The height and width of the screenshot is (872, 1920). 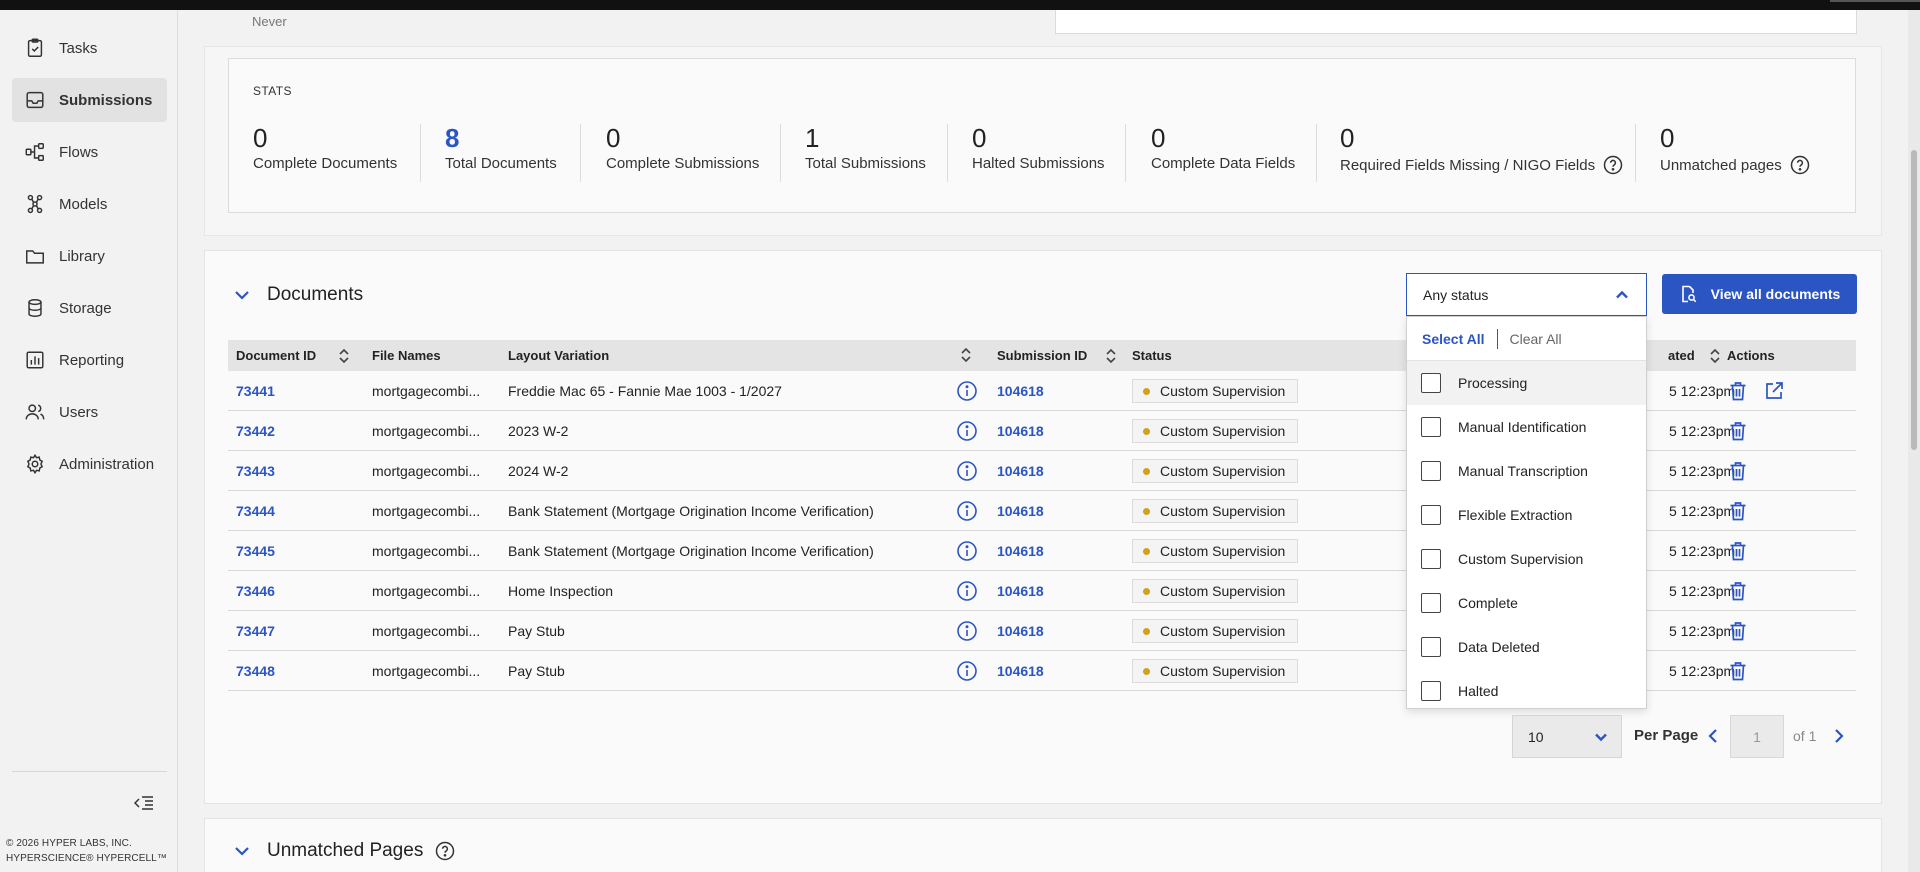 I want to click on view-all-documents-button: View all documents, so click(x=1759, y=294).